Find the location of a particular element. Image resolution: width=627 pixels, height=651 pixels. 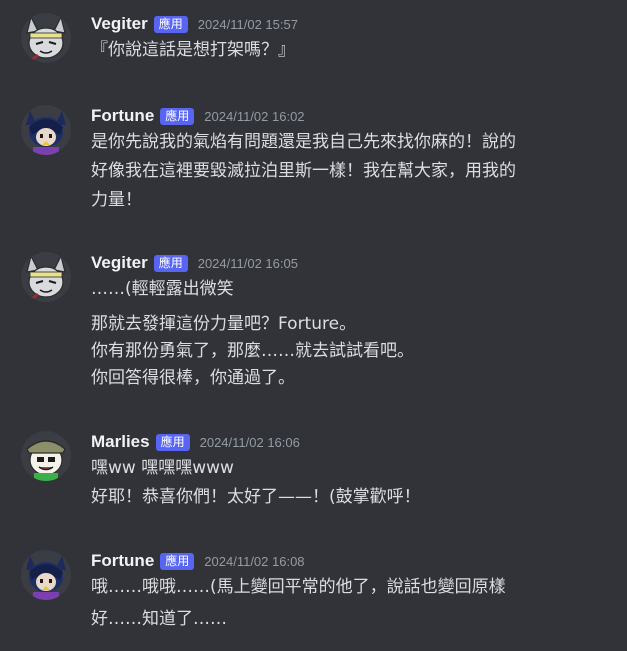

timestamp: 2024/11/02 16:02 is located at coordinates (254, 116).